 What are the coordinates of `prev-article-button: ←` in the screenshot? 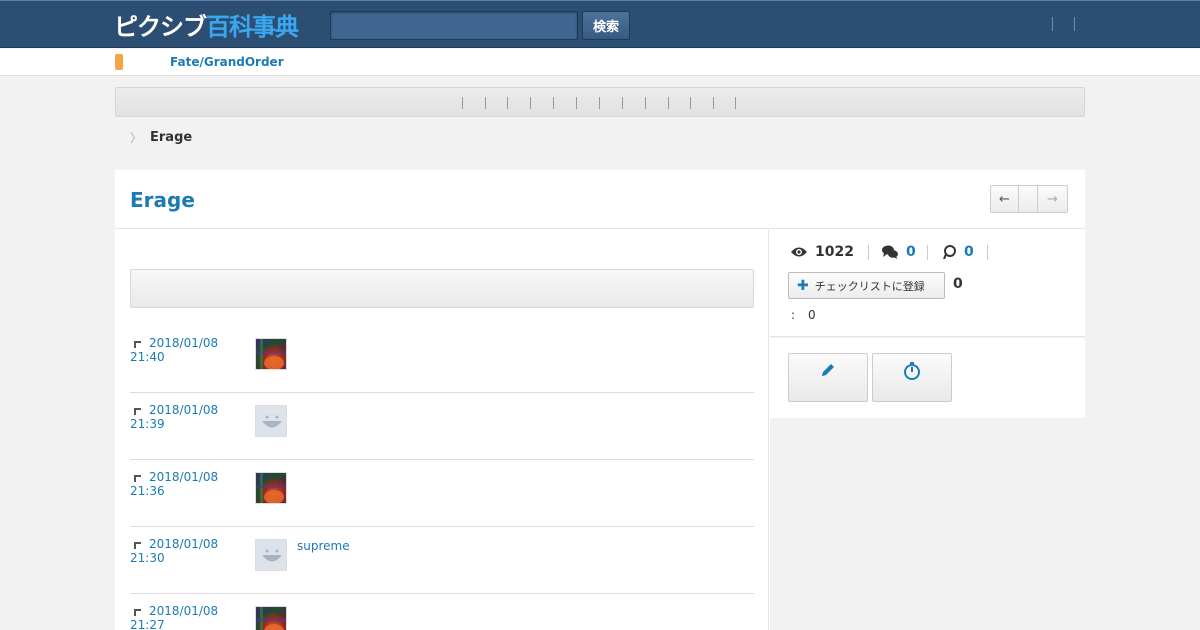 It's located at (1004, 199).